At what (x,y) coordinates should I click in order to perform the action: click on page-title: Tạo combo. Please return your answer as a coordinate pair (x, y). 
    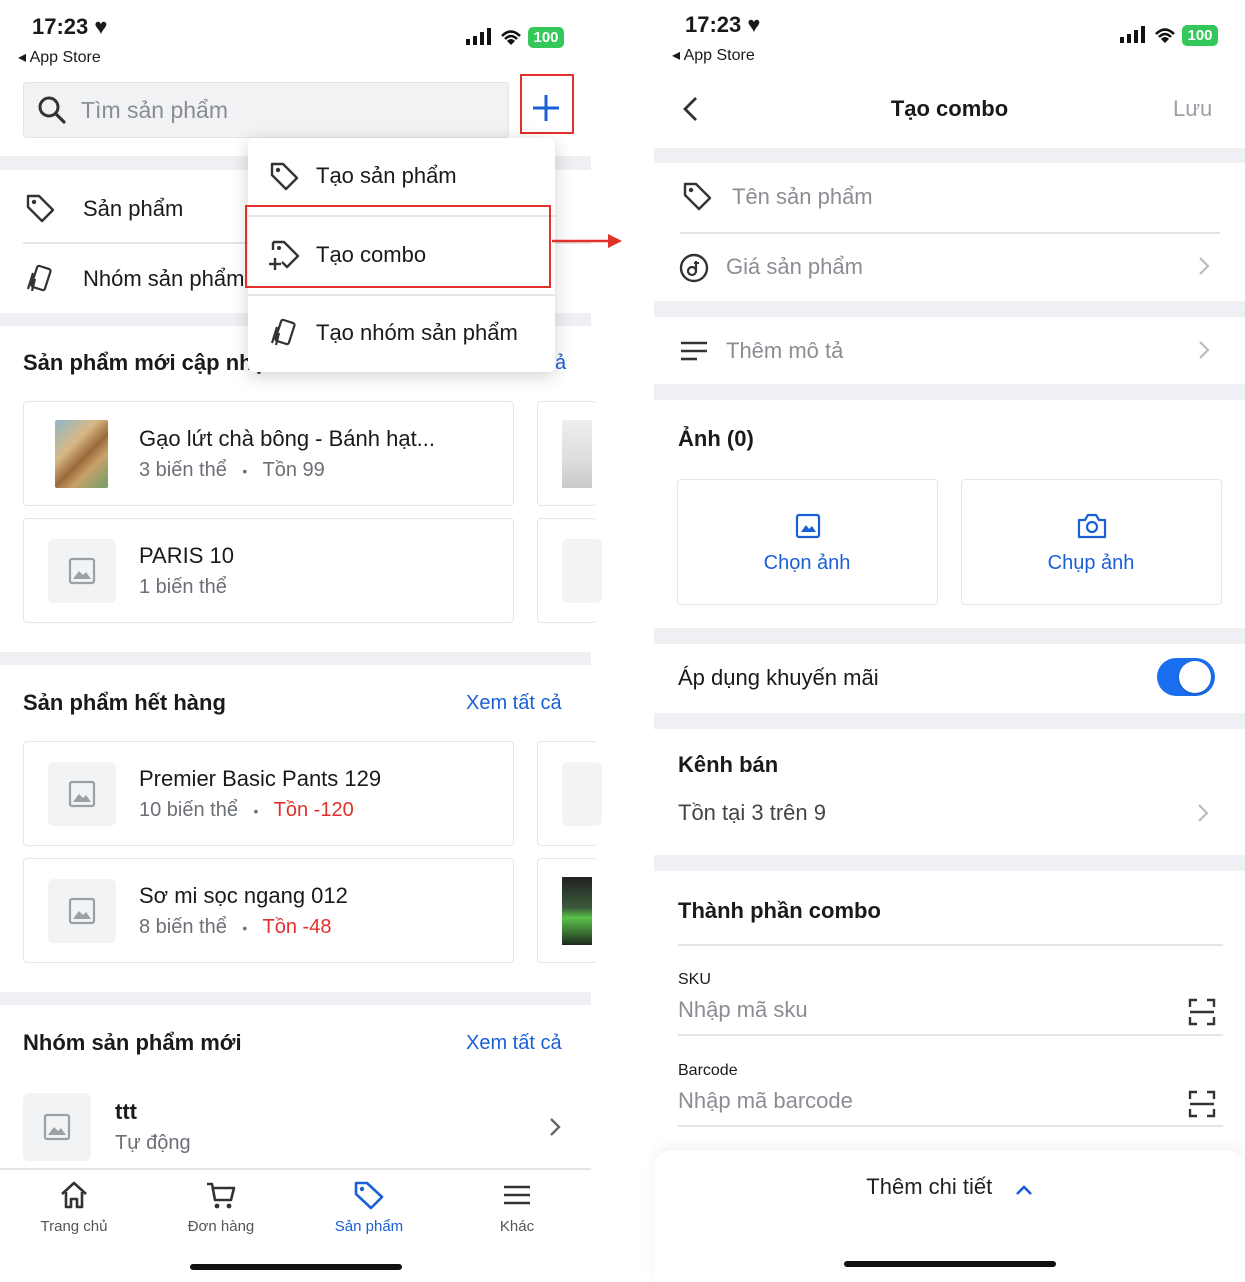
    Looking at the image, I should click on (949, 108).